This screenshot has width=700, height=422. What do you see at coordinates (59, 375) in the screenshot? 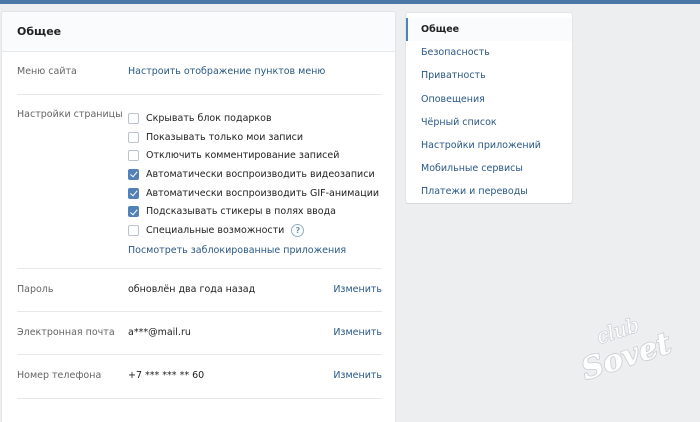
I see `phone-label: Номер телефона` at bounding box center [59, 375].